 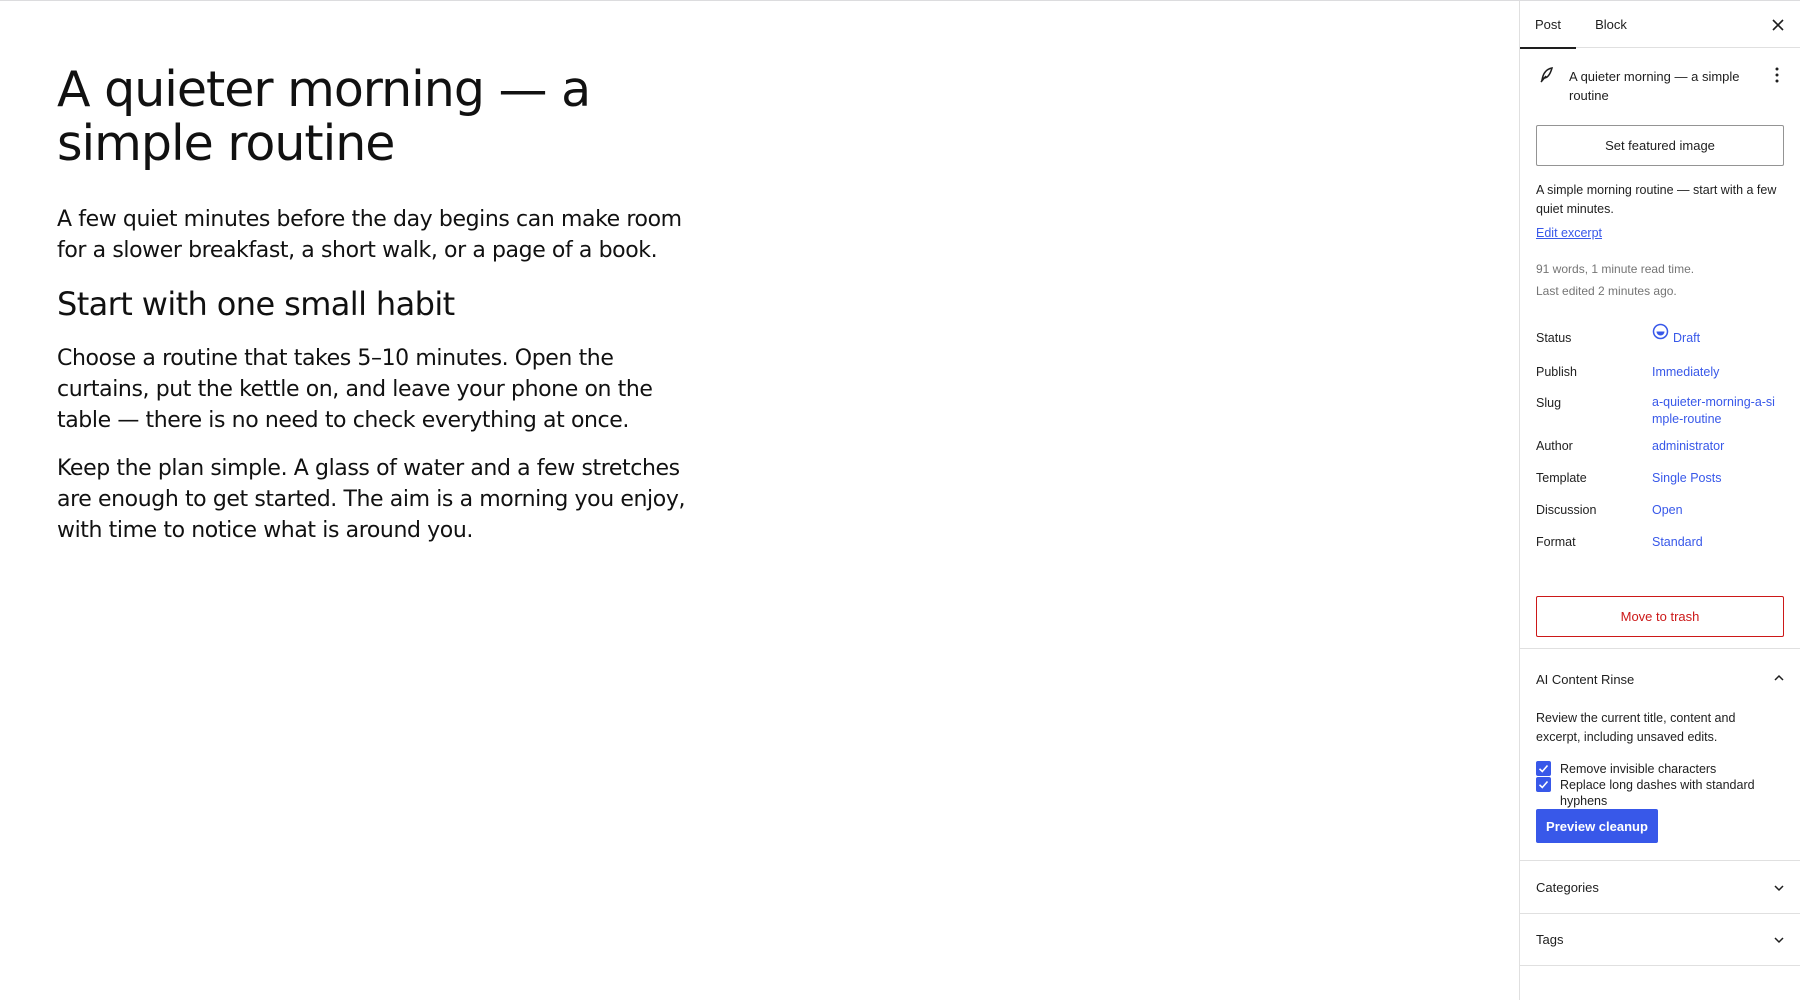 I want to click on edit-excerpt-link: Edit excerpt, so click(x=1569, y=233).